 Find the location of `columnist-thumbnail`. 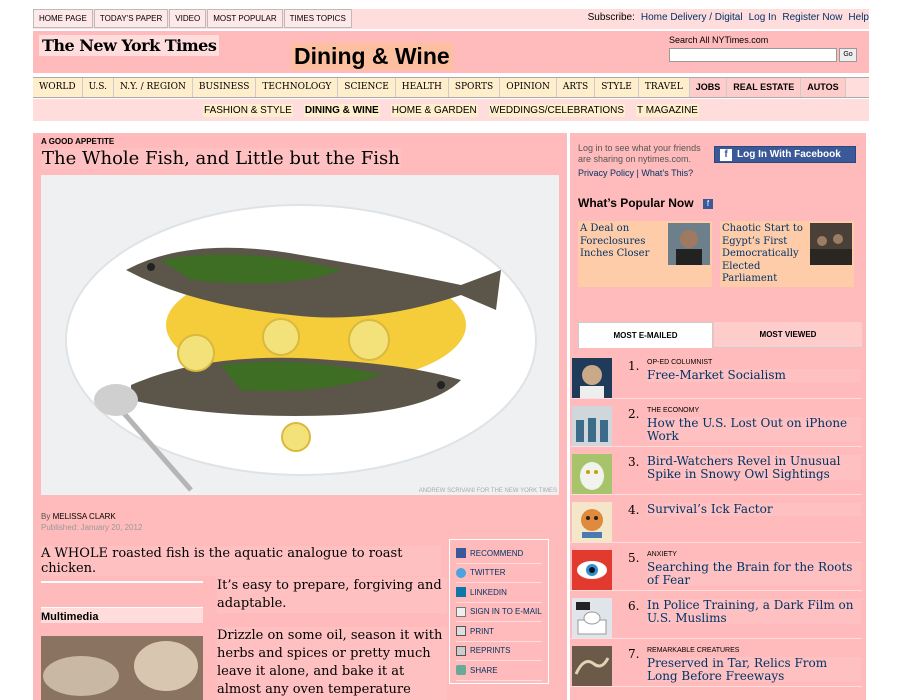

columnist-thumbnail is located at coordinates (592, 378).